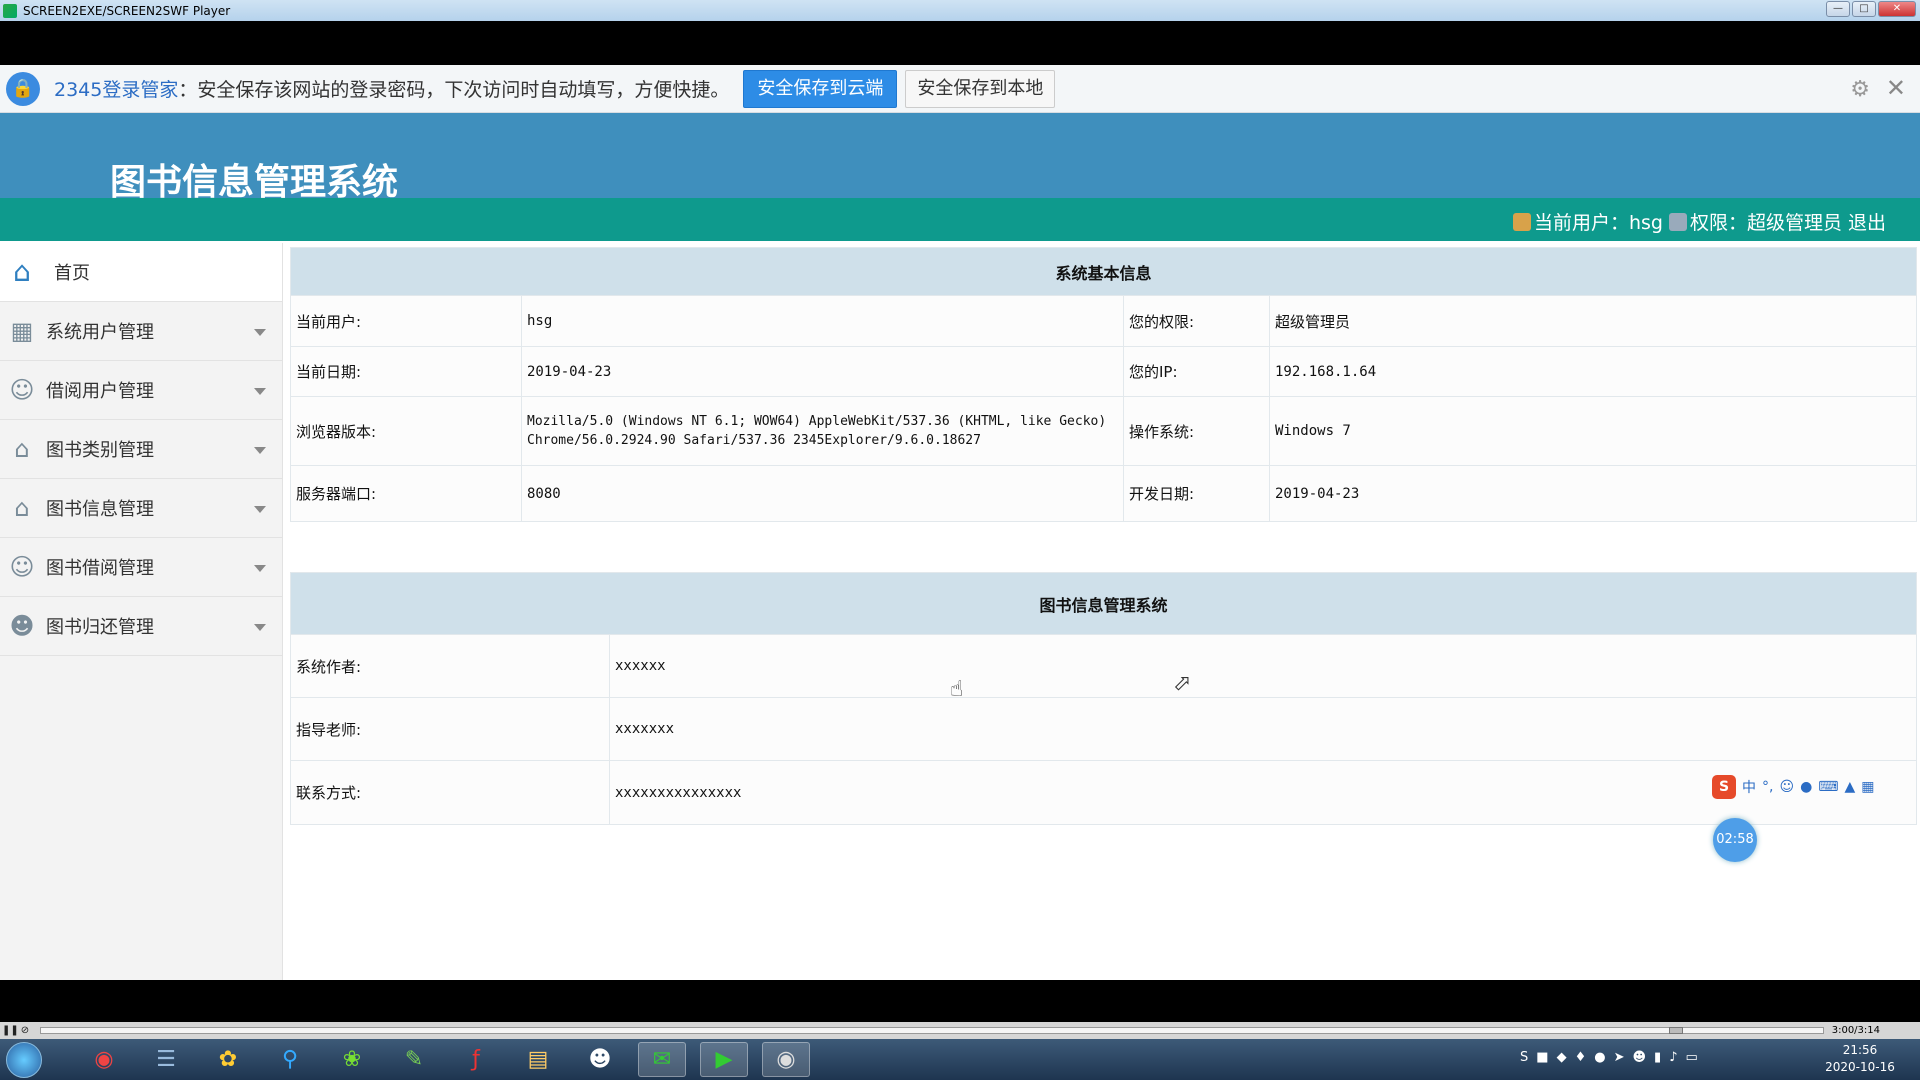 The height and width of the screenshot is (1080, 1920). I want to click on logout-link: 退出, so click(1867, 221).